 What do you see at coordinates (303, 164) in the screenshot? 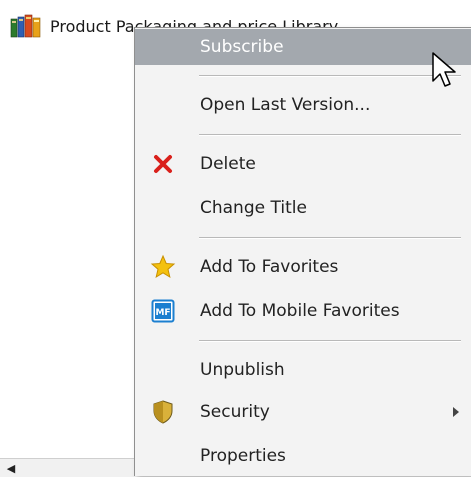
I see `menu-item-delete: Delete` at bounding box center [303, 164].